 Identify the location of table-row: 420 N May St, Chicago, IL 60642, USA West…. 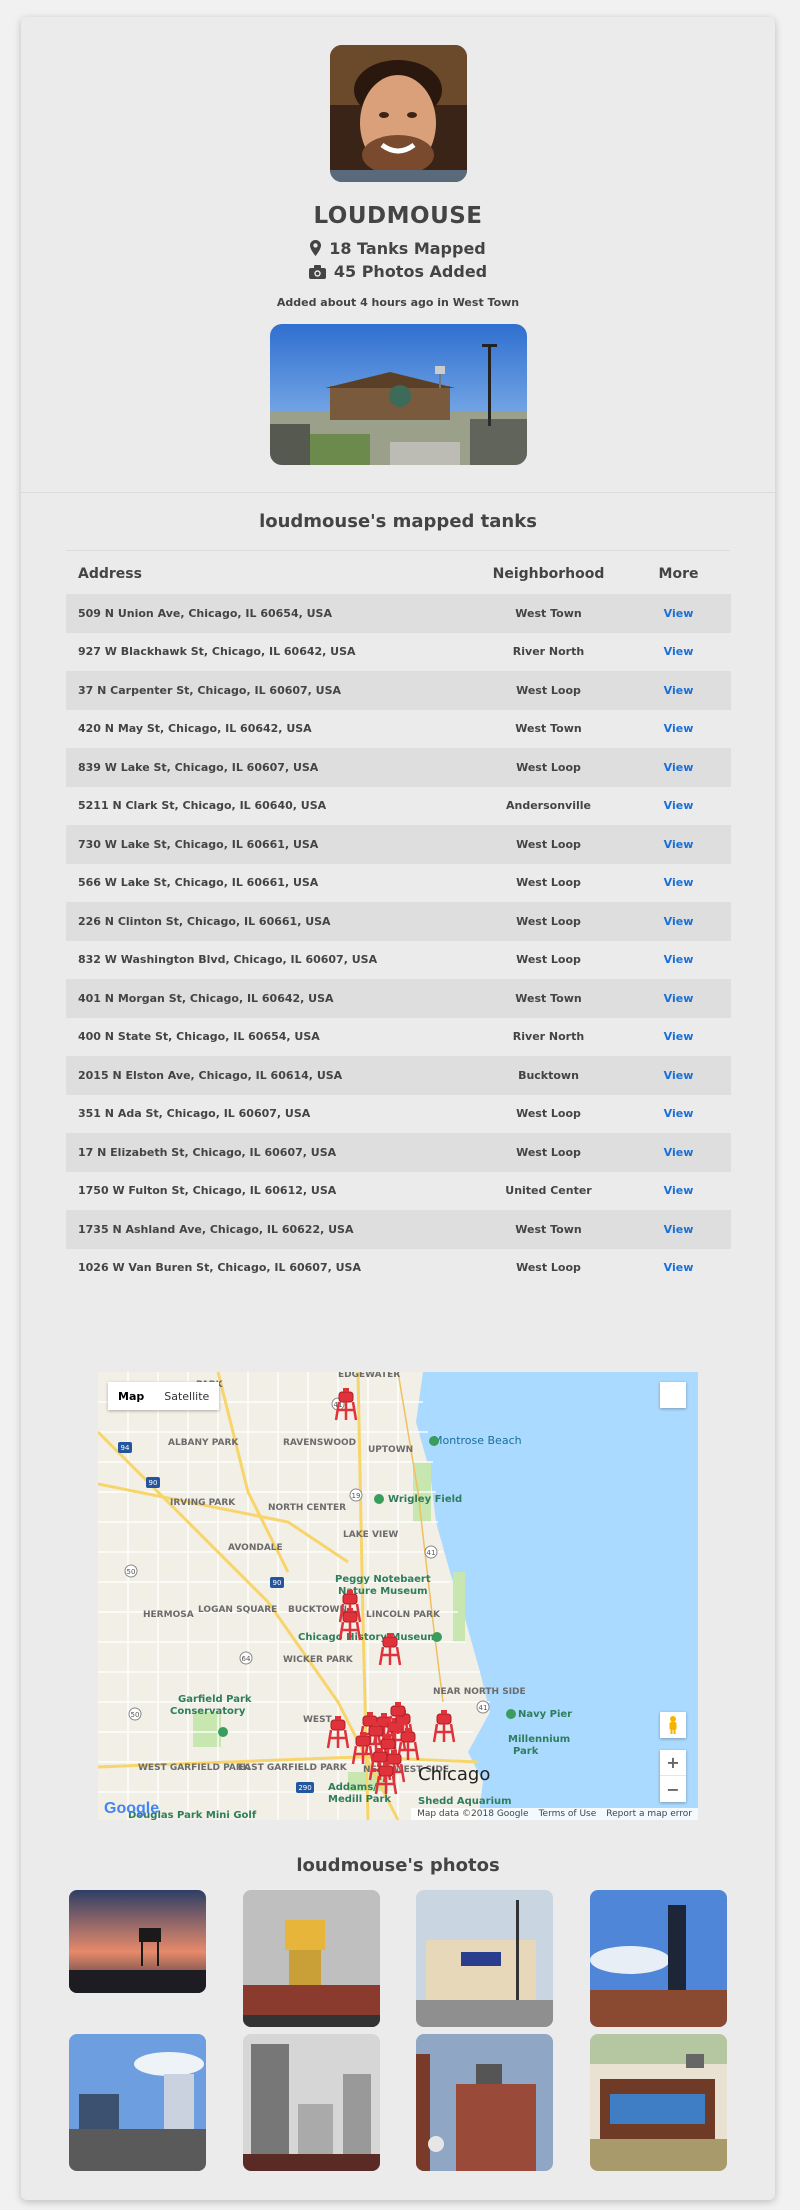
(398, 729).